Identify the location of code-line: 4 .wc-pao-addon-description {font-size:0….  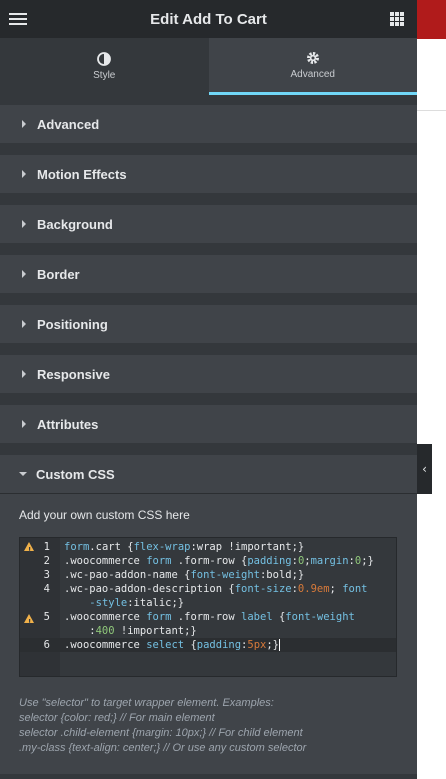
(208, 589).